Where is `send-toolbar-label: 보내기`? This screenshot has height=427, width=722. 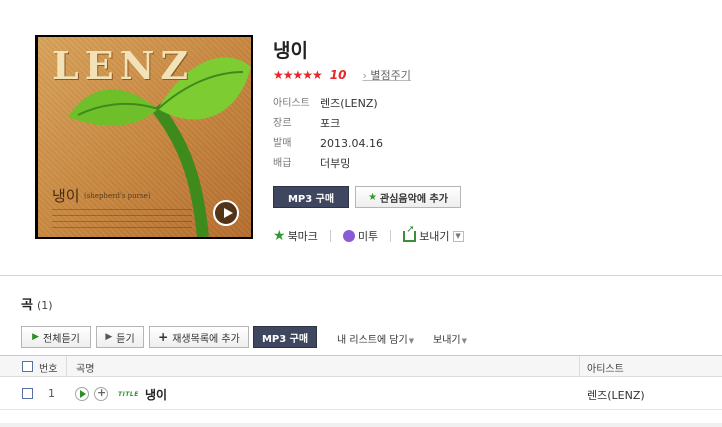 send-toolbar-label: 보내기 is located at coordinates (447, 340).